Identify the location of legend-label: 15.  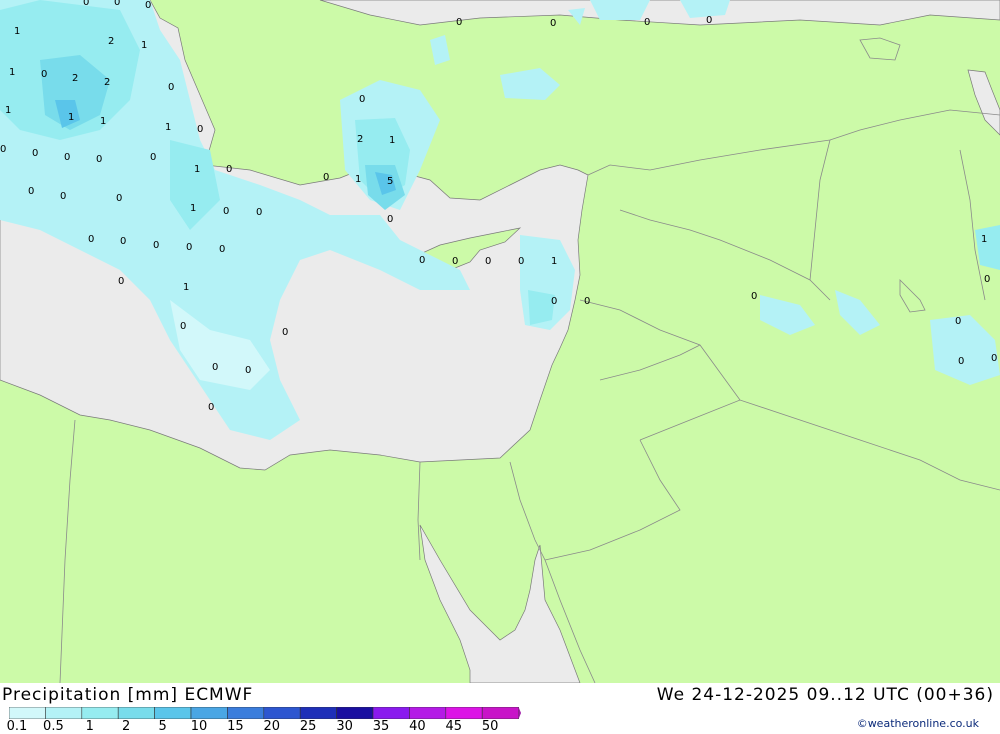
(235, 726).